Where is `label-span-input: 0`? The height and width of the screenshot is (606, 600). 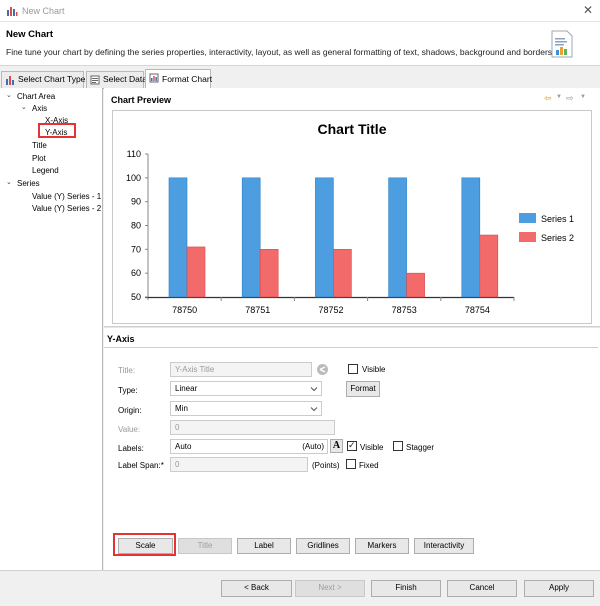
label-span-input: 0 is located at coordinates (239, 464).